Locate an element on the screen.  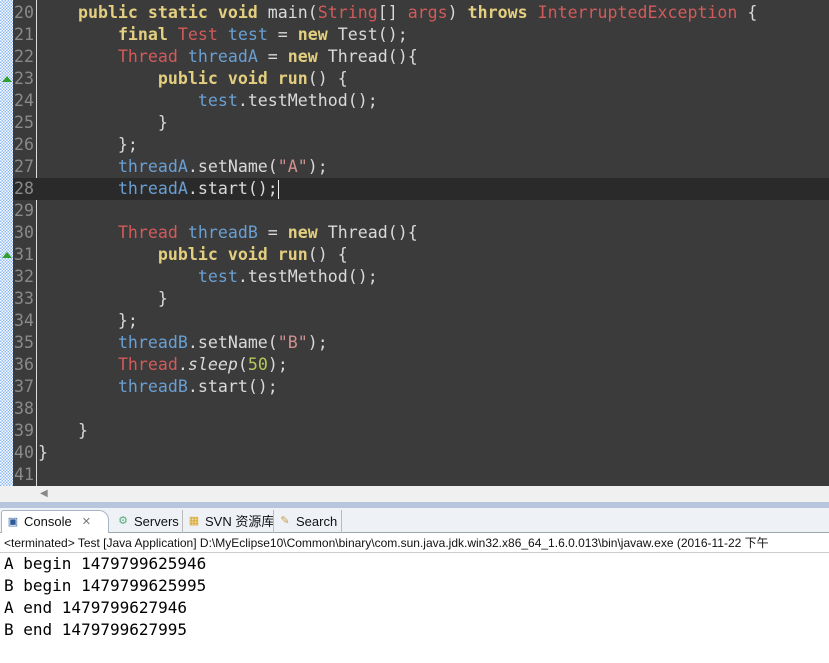
tab-servers: ⚙ Servers is located at coordinates (147, 521).